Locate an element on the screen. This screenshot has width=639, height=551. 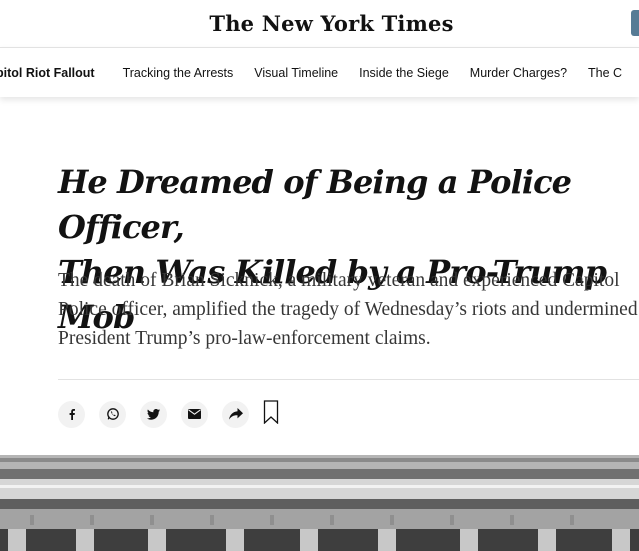
share-arrow-icon is located at coordinates (235, 414).